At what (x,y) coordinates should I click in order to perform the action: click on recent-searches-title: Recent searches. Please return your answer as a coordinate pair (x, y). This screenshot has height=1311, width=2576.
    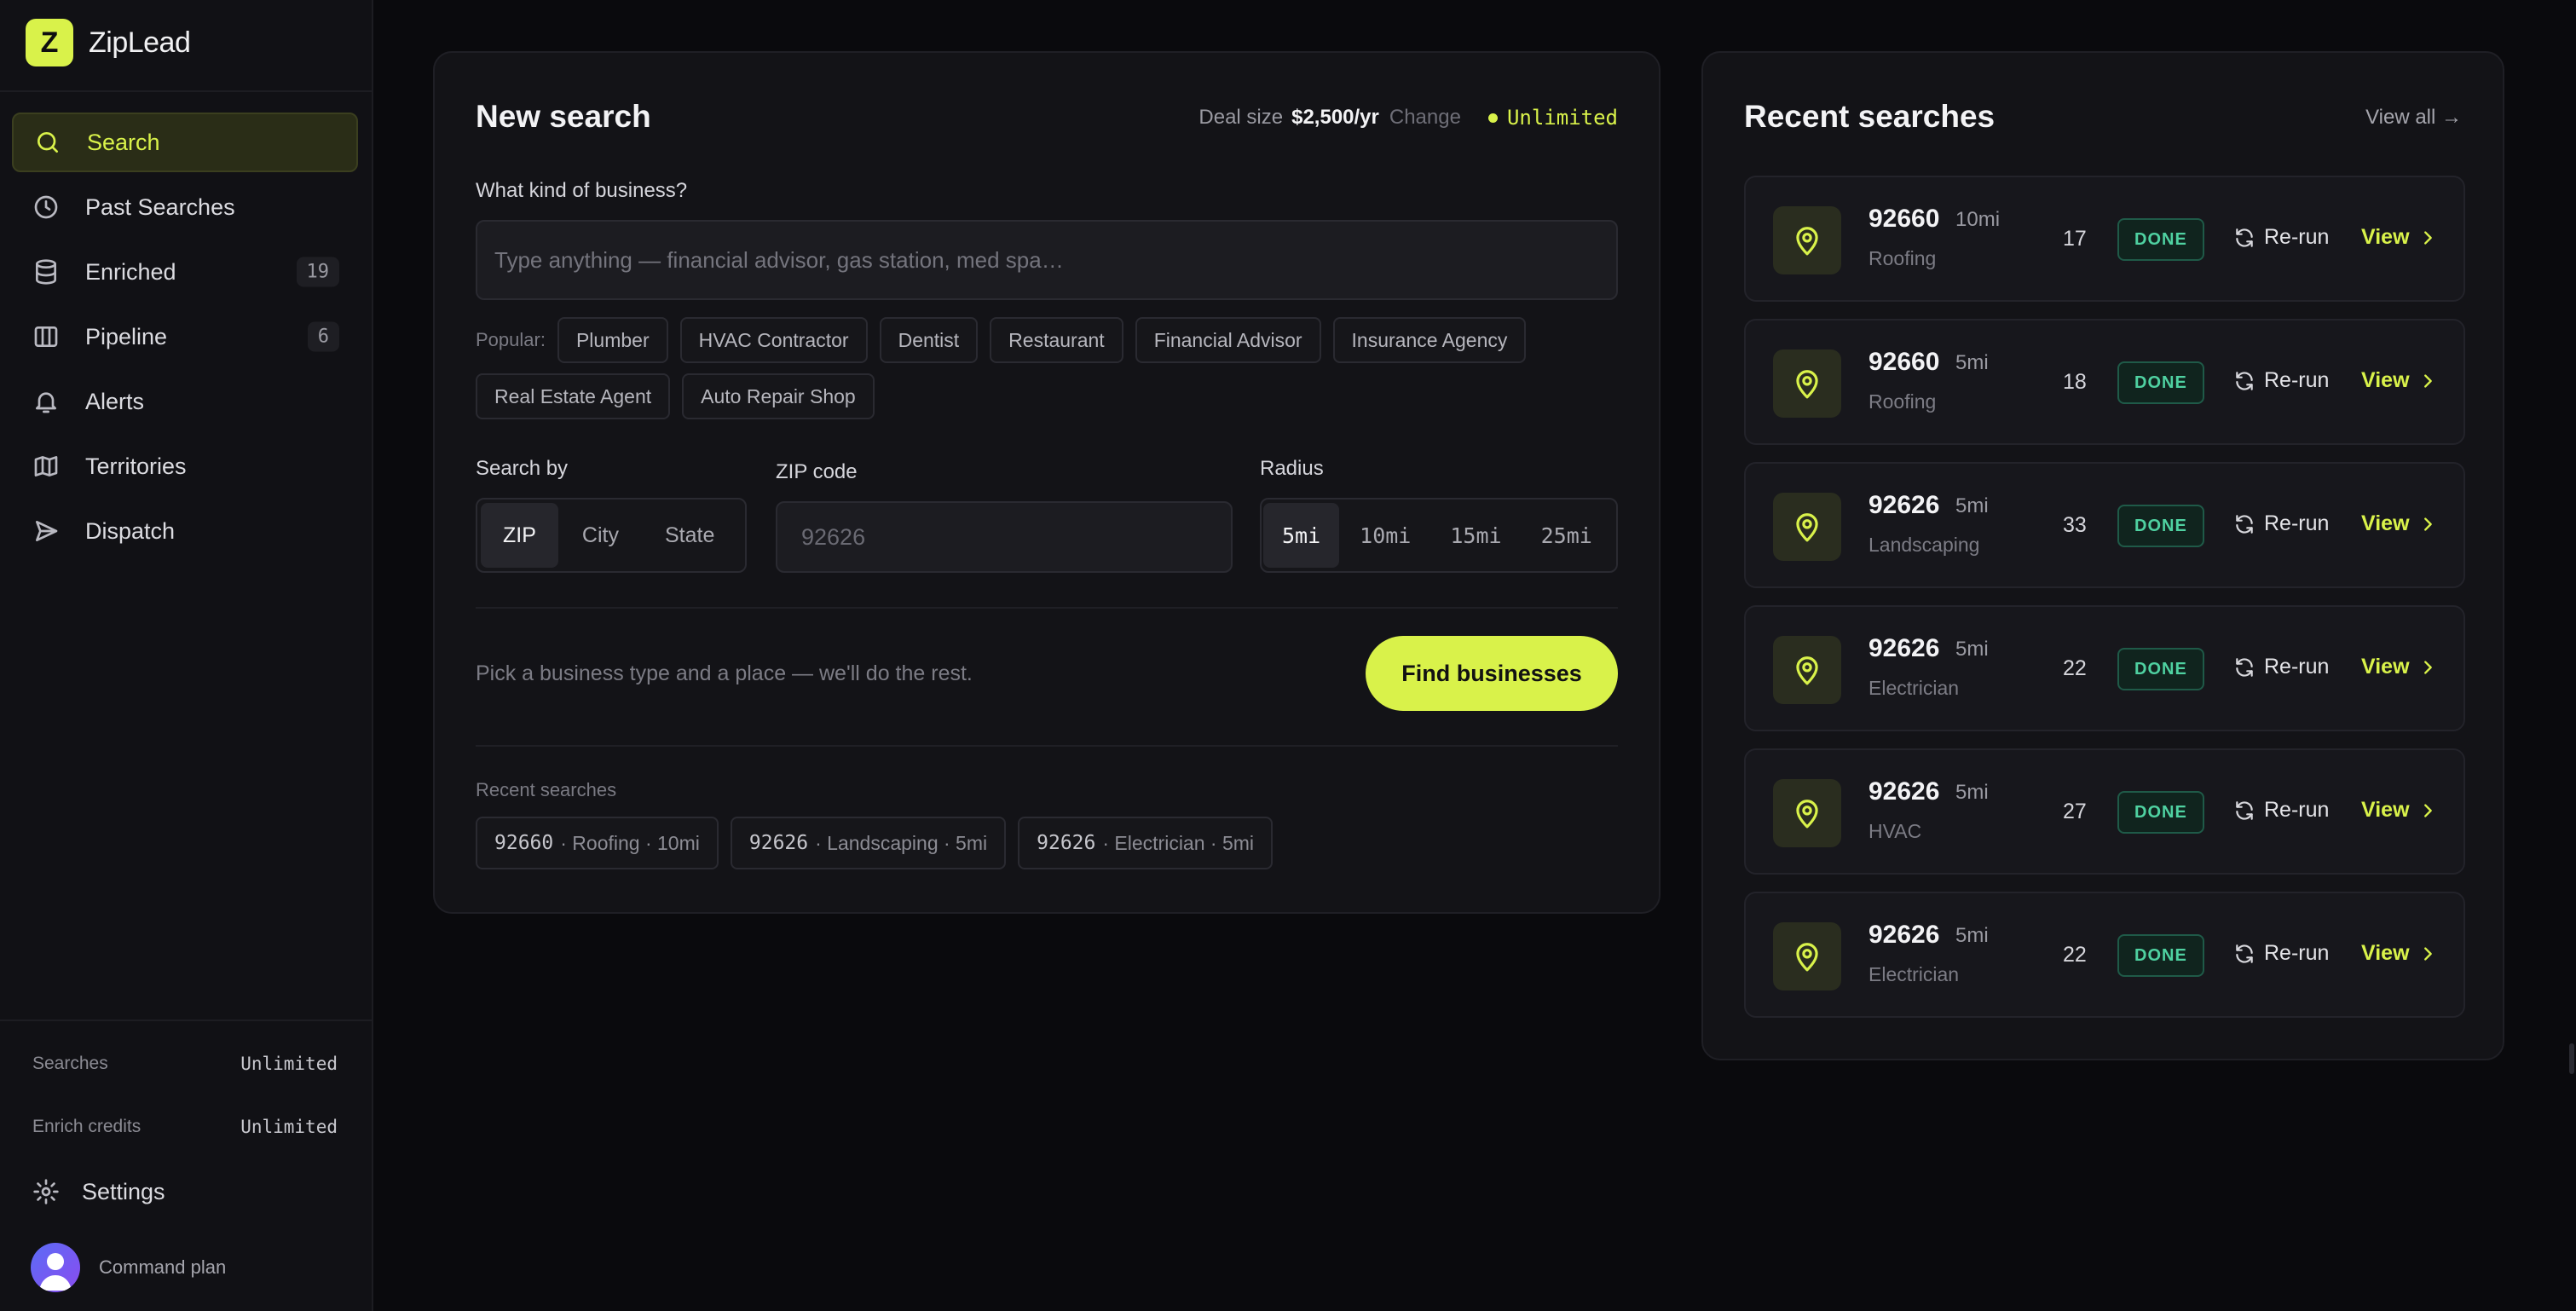
    Looking at the image, I should click on (1870, 116).